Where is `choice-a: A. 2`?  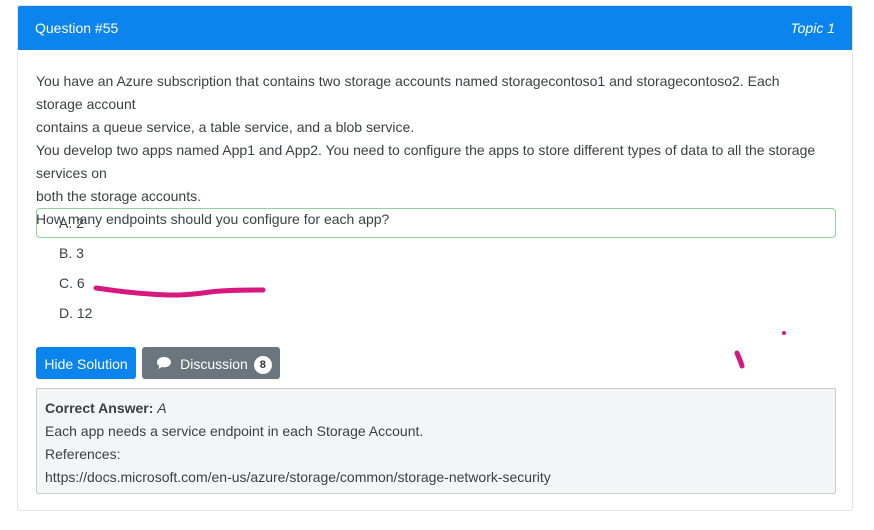
choice-a: A. 2 is located at coordinates (436, 223).